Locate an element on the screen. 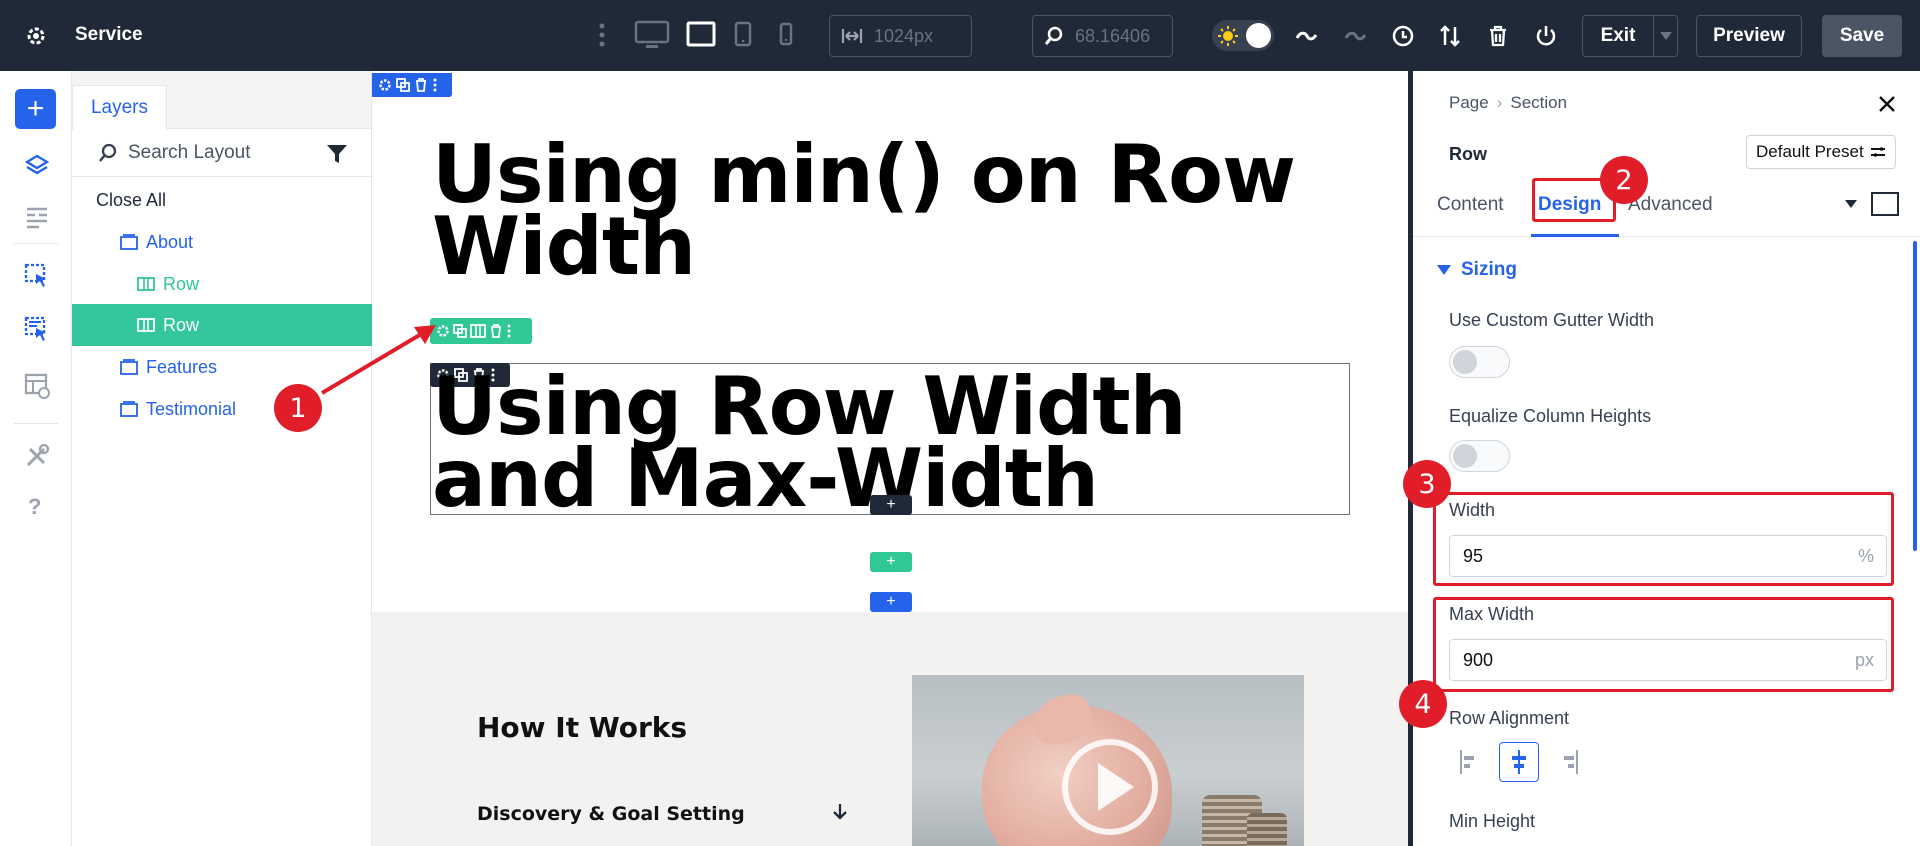  page-title: Service is located at coordinates (109, 34).